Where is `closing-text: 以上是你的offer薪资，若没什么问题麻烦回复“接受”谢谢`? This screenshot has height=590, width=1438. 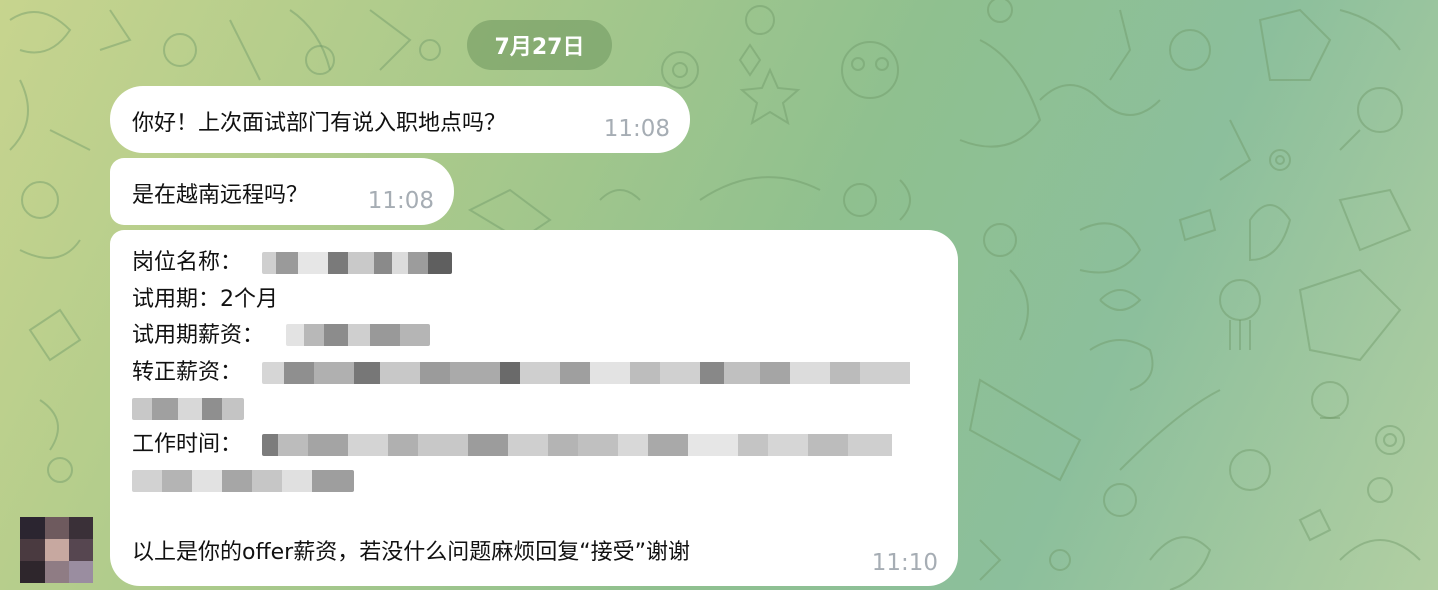
closing-text: 以上是你的offer薪资，若没什么问题麻烦回复“接受”谢谢 is located at coordinates (411, 553).